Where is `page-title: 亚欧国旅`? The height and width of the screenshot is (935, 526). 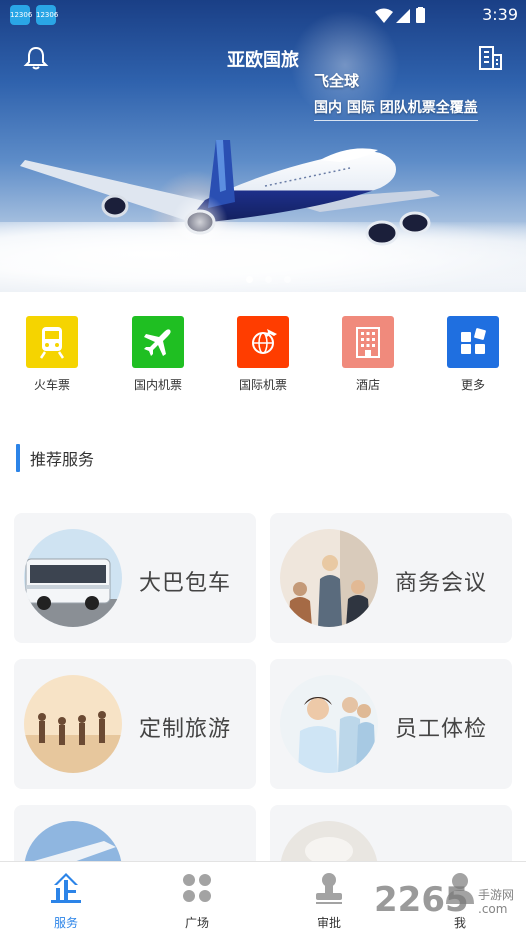 page-title: 亚欧国旅 is located at coordinates (263, 60).